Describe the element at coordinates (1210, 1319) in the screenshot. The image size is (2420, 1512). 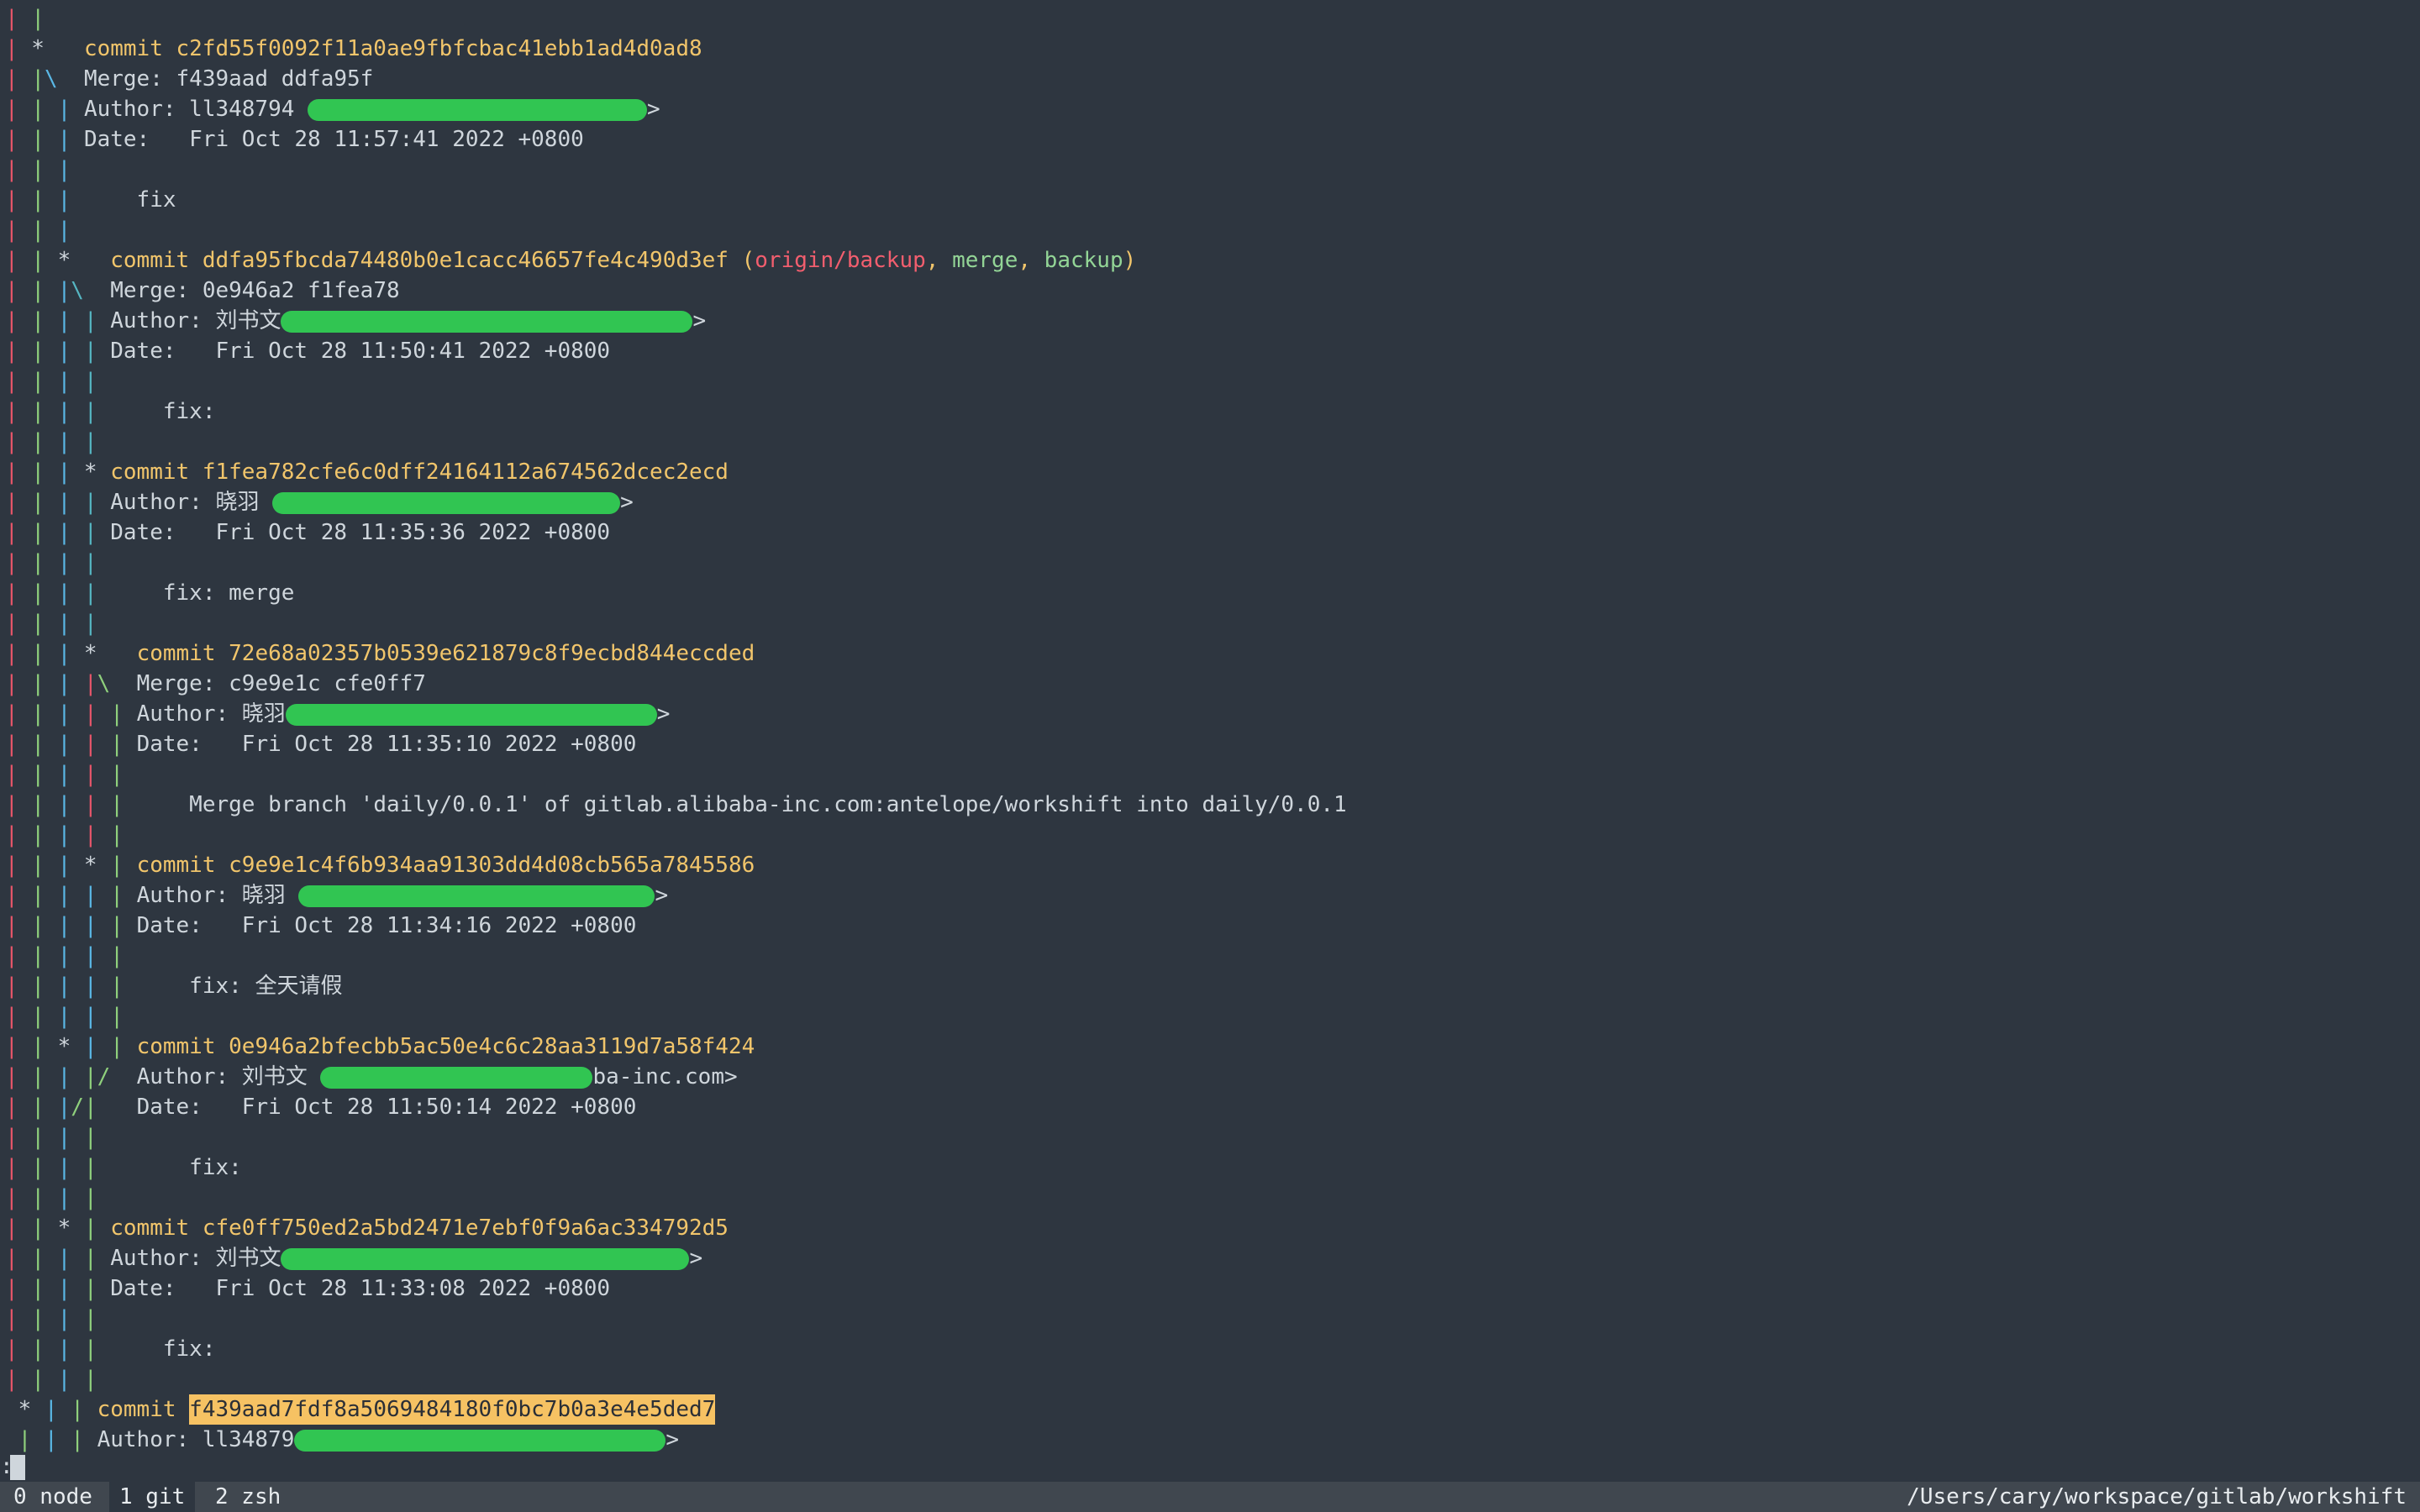
I see `log-line: | | | |` at that location.